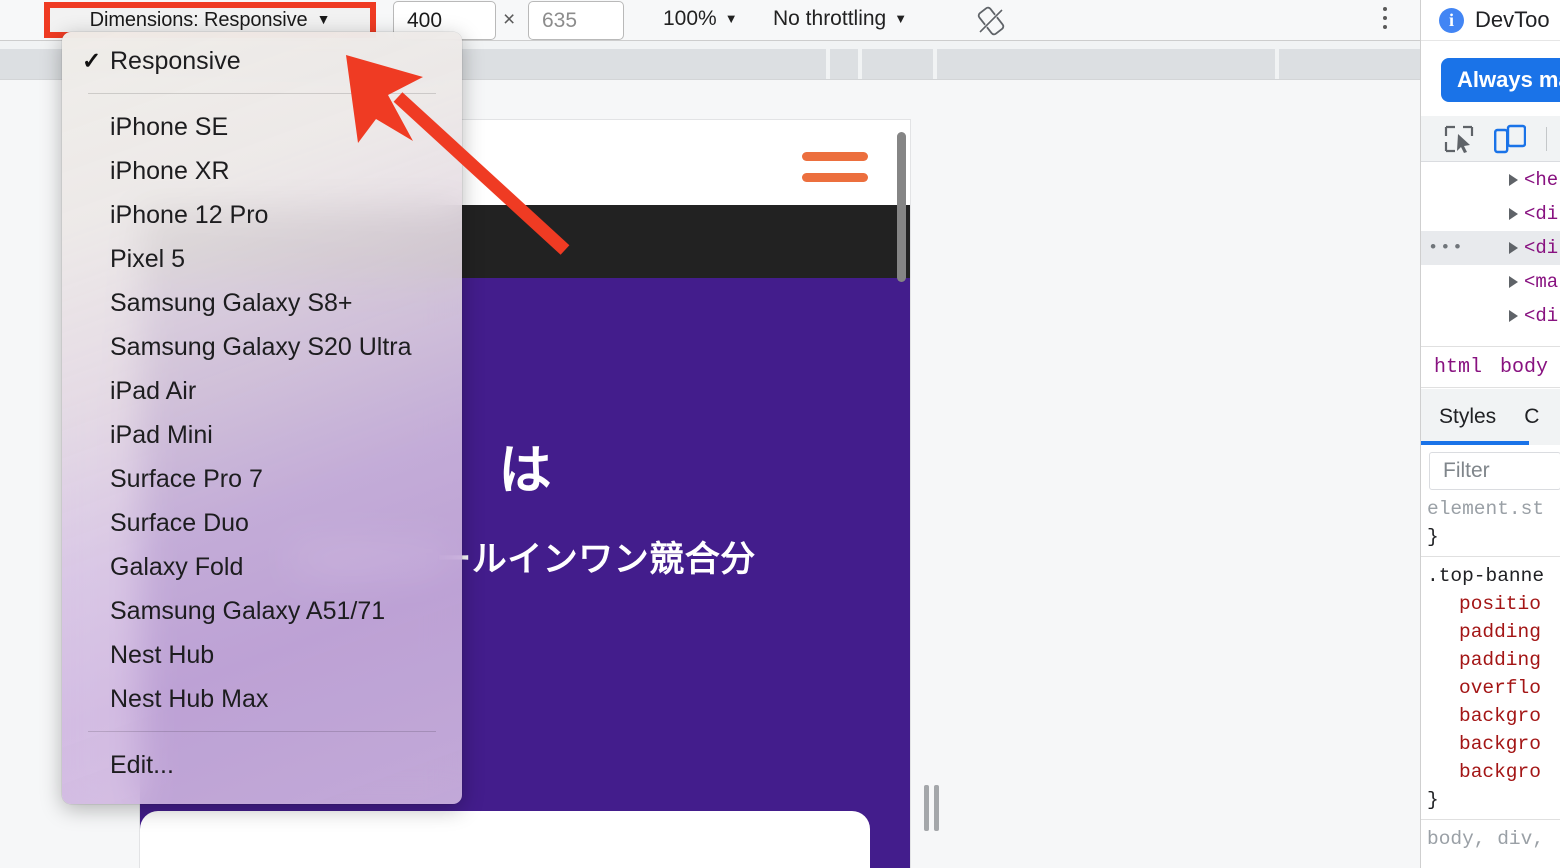  I want to click on menu-item-label: Samsung Galaxy A51/71, so click(248, 610).